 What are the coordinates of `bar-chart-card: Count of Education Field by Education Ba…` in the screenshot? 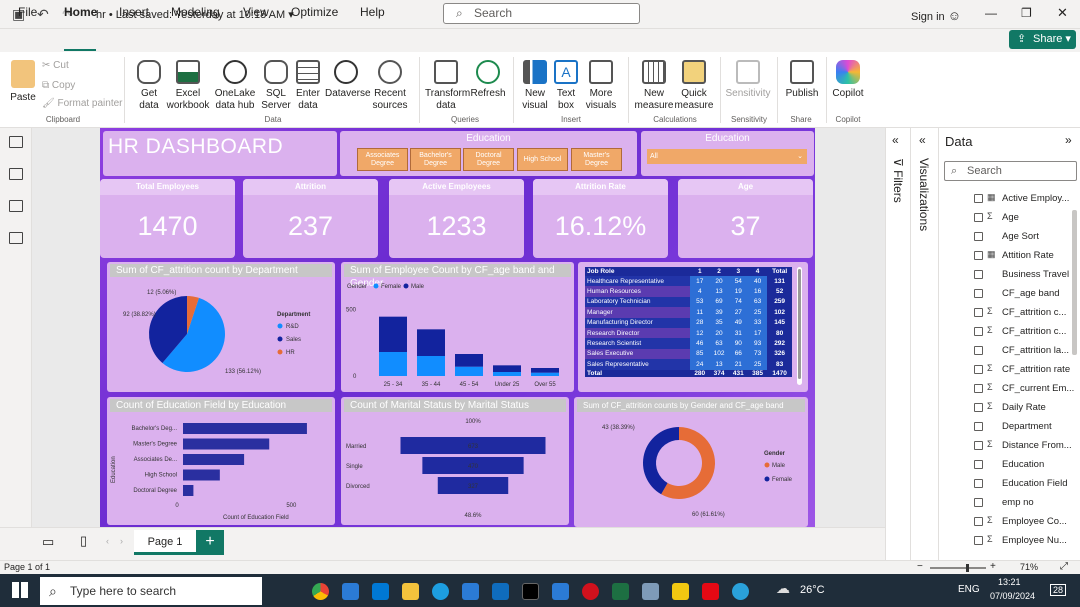 It's located at (221, 461).